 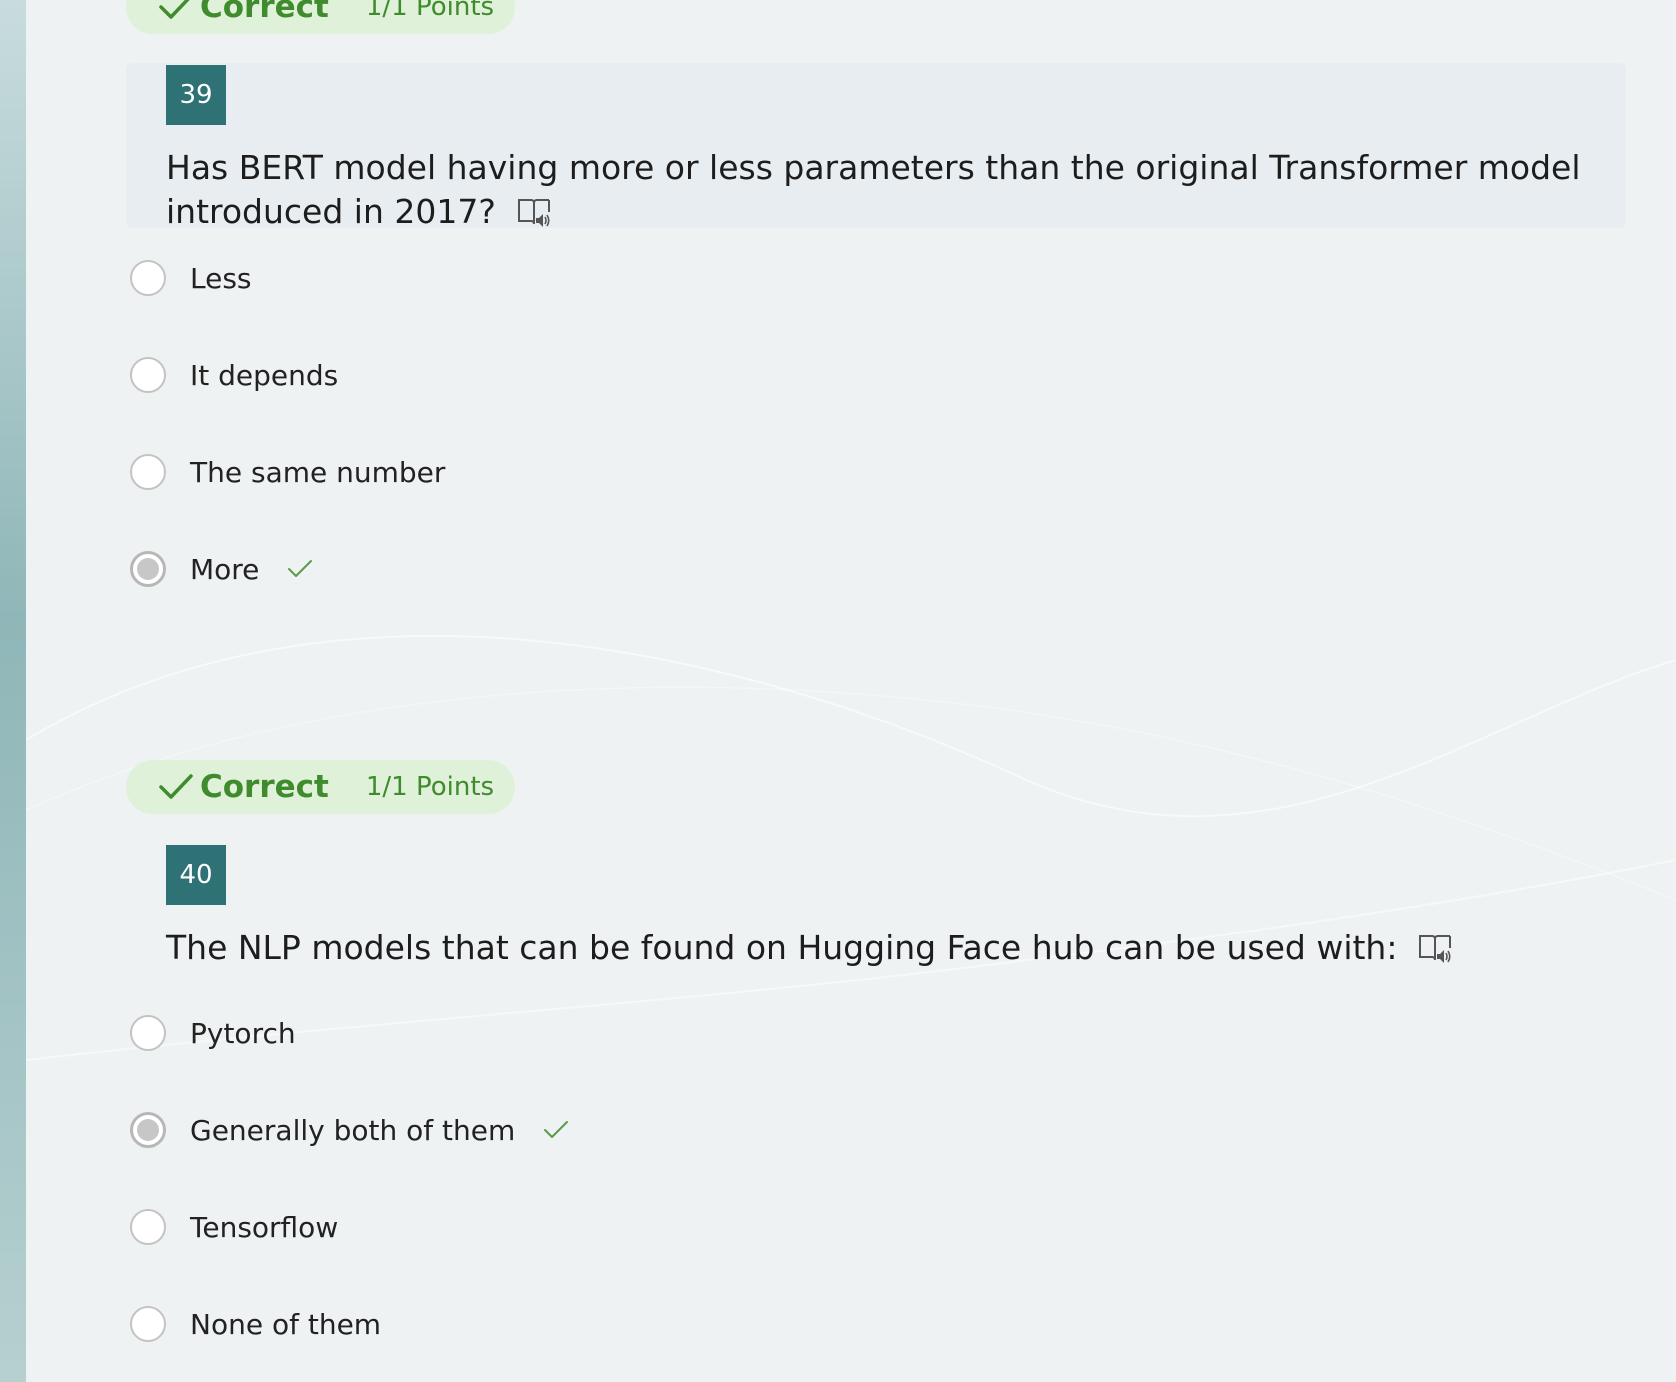 I want to click on answer-option: None of them, so click(x=255, y=1324).